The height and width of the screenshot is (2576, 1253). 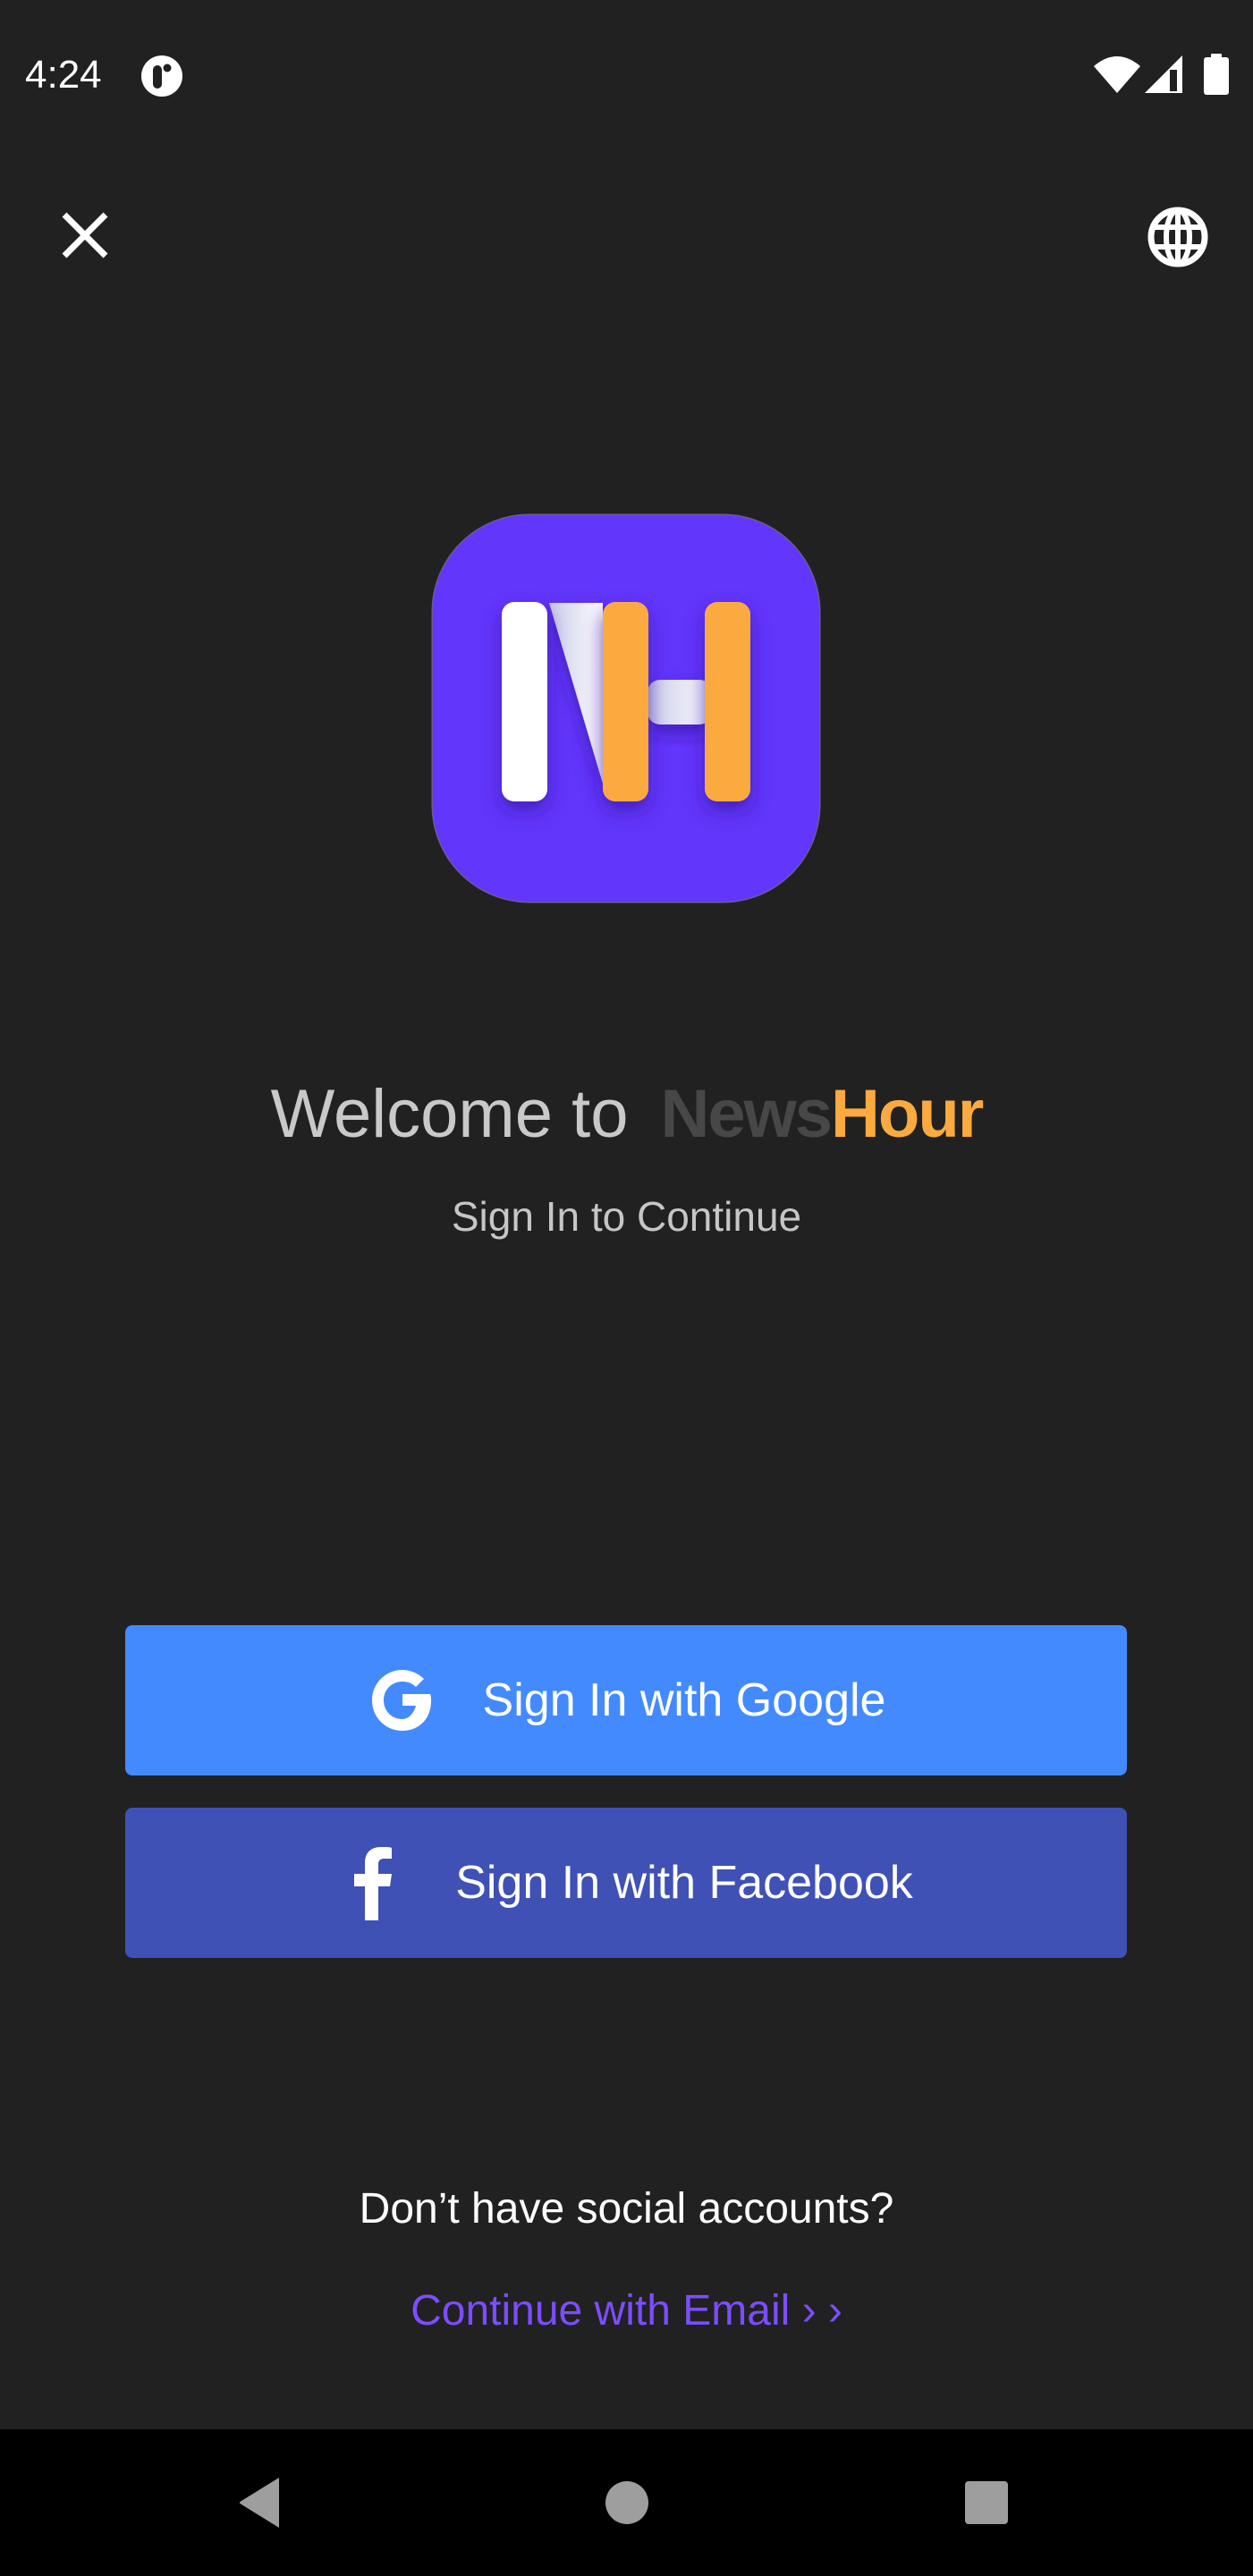 I want to click on facebook-sign-in-button: Sign In with Facebook, so click(x=626, y=1883).